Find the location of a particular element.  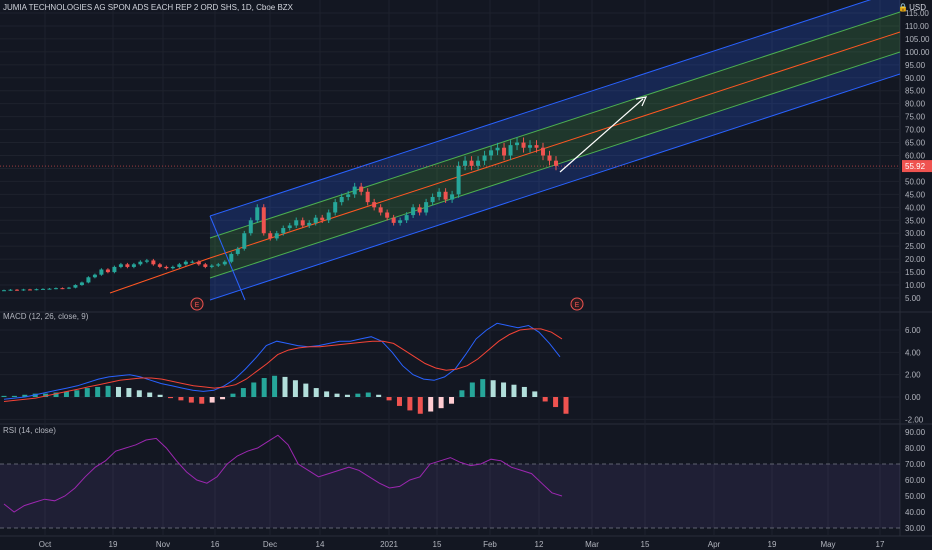

price-tick-label: 105.00 is located at coordinates (917, 39).